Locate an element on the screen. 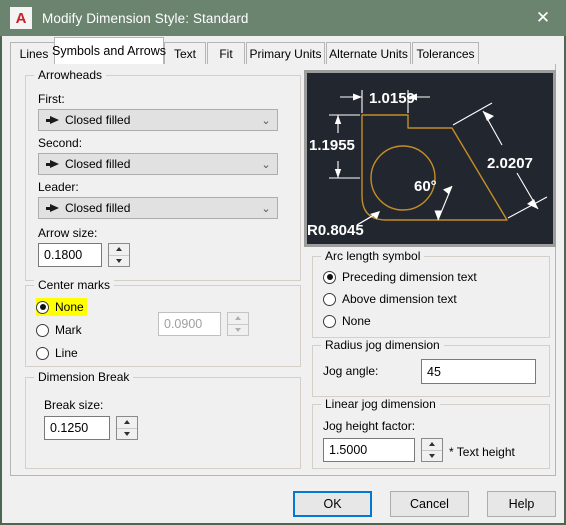 Image resolution: width=566 pixels, height=525 pixels. preview-label-angle: 60° is located at coordinates (425, 186).